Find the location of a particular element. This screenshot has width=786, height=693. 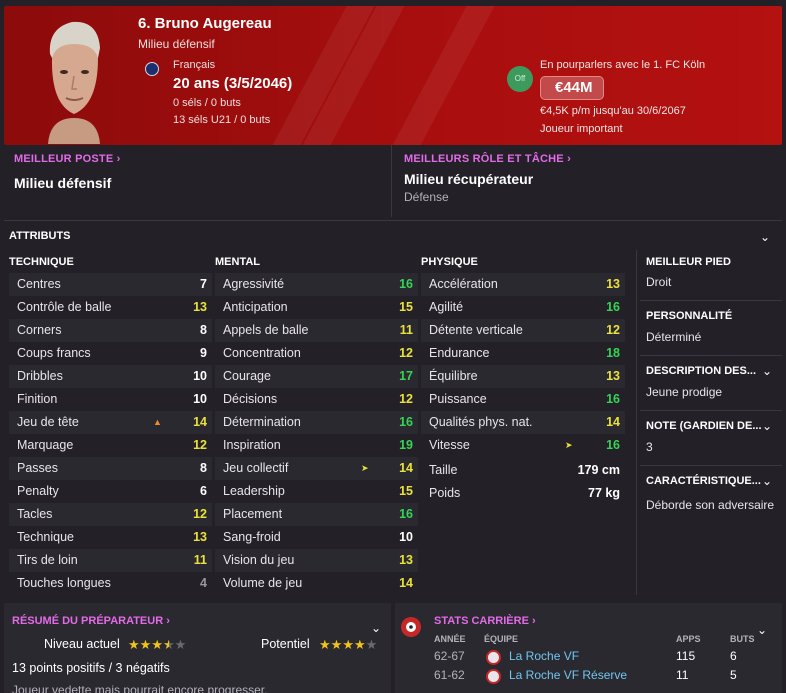

best-position-label: MEILLEUR POSTE › is located at coordinates (67, 159).